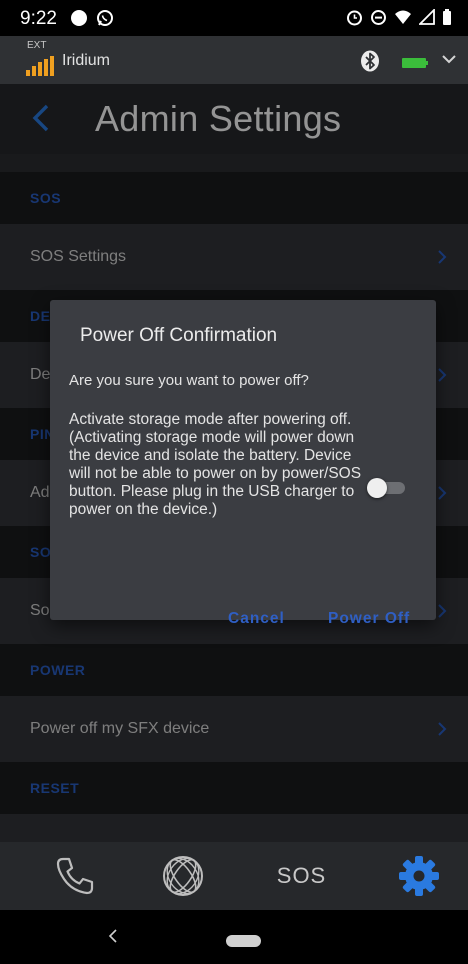  I want to click on satellite-status-bar: EXT Iridium, so click(234, 60).